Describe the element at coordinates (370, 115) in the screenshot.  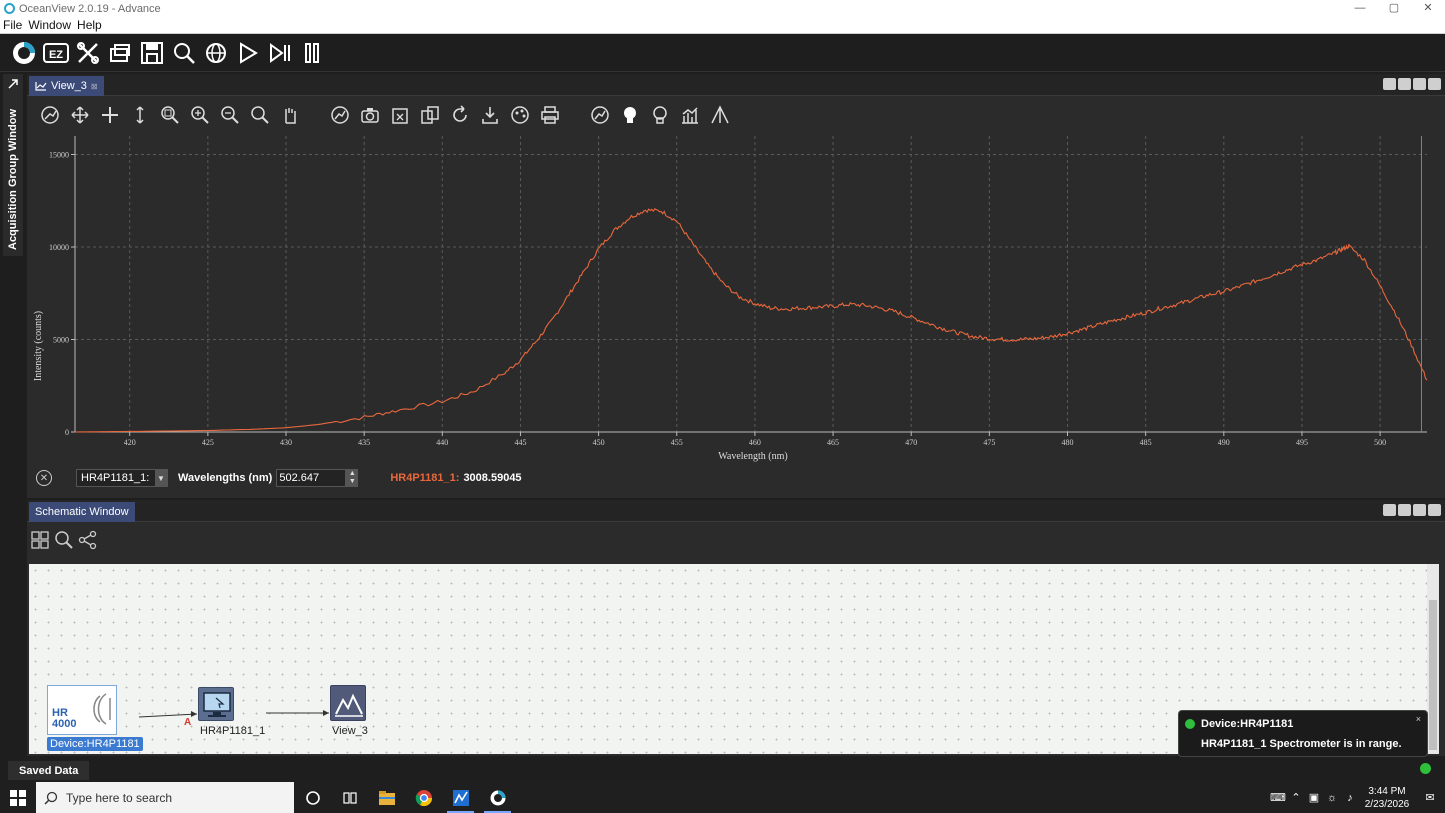
I see `camera-icon` at that location.